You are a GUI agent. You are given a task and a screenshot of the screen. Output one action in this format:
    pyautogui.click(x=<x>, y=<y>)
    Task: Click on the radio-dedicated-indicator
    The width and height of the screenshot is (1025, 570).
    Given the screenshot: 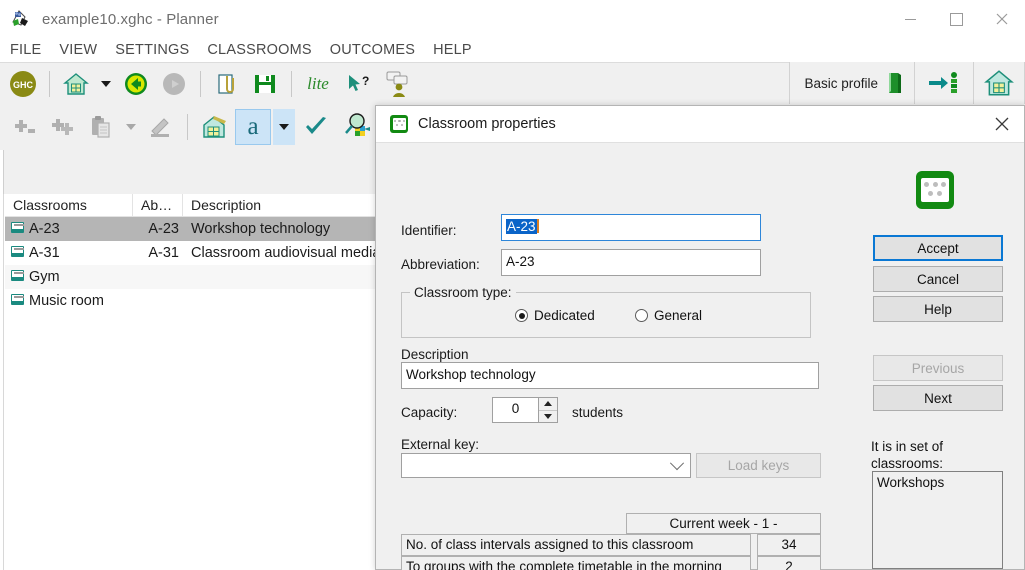 What is the action you would take?
    pyautogui.click(x=521, y=315)
    